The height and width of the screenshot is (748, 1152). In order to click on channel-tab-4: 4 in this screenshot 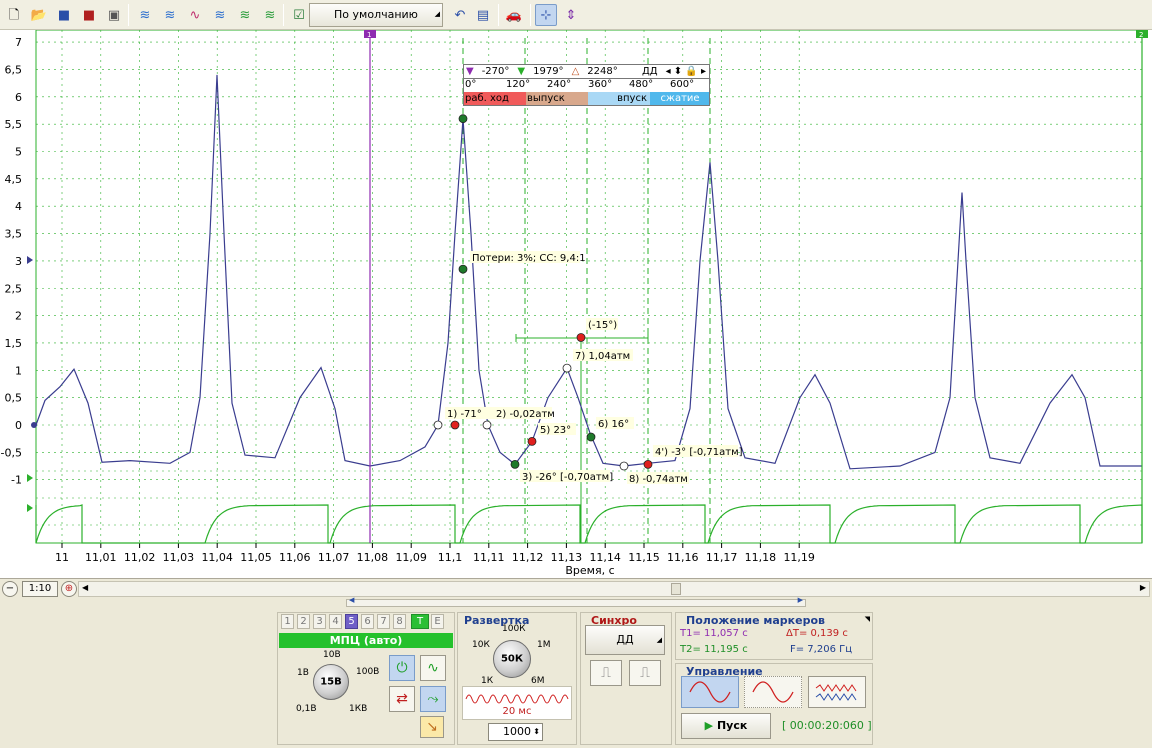, I will do `click(335, 621)`.